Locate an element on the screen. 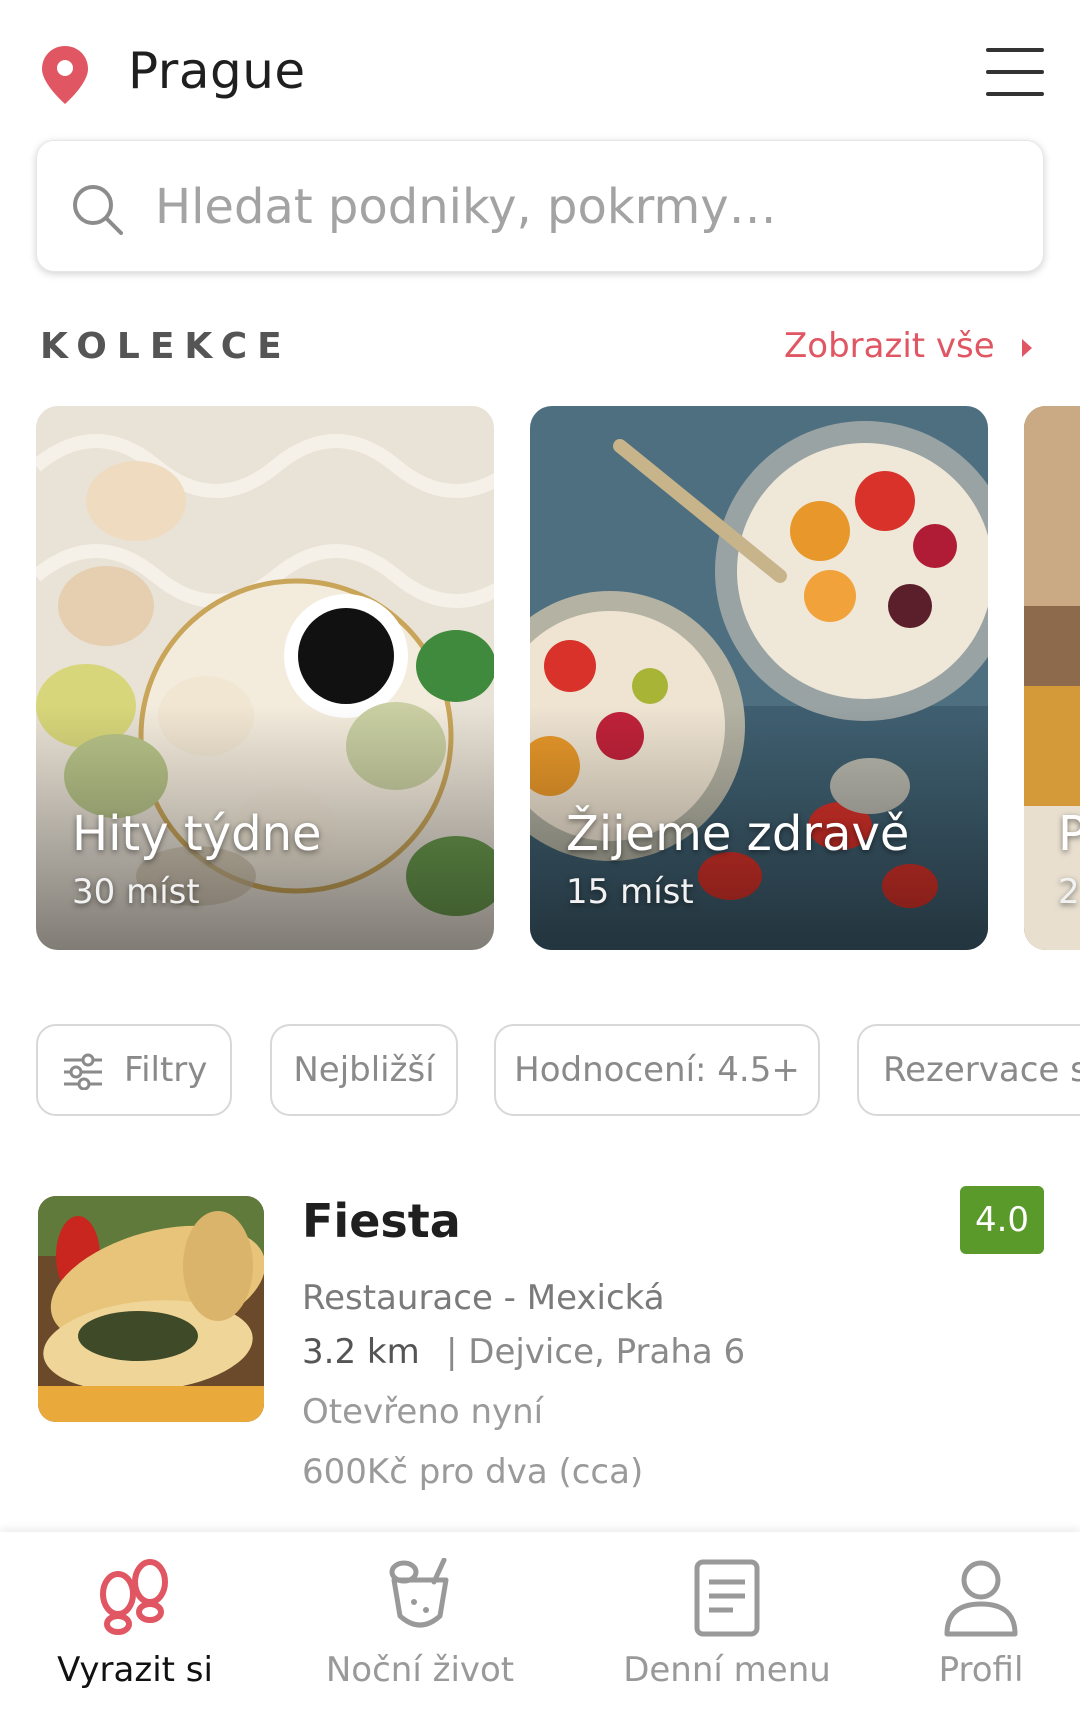  restaurant-name: Fiesta is located at coordinates (381, 1221).